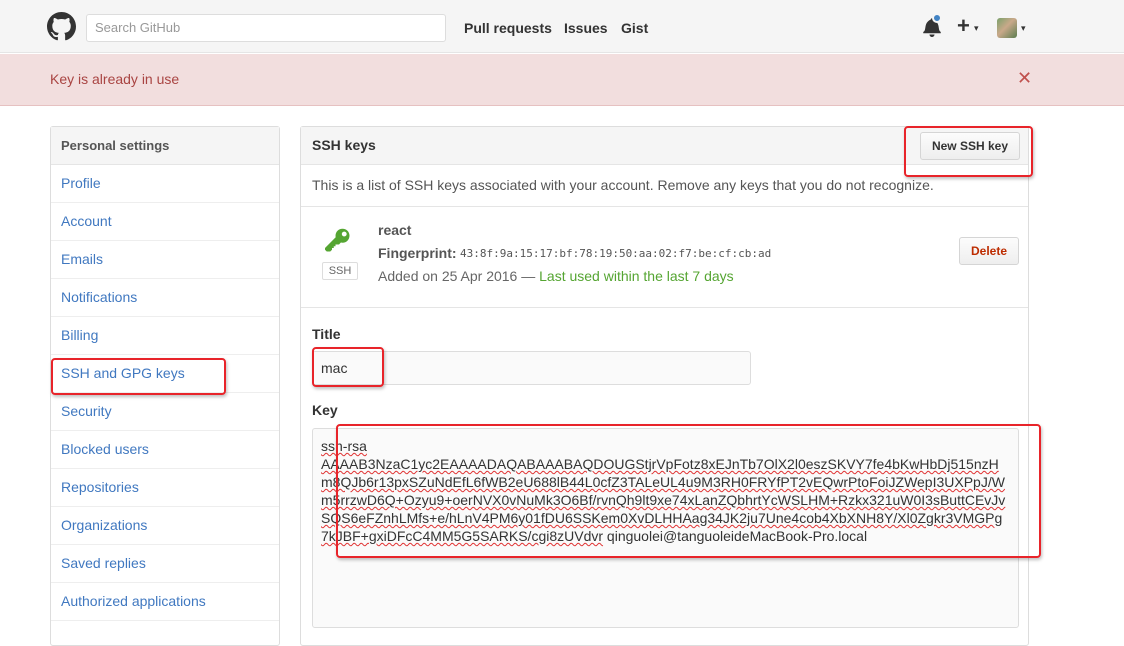 This screenshot has height=646, width=1124. Describe the element at coordinates (395, 230) in the screenshot. I see `key-title: react` at that location.